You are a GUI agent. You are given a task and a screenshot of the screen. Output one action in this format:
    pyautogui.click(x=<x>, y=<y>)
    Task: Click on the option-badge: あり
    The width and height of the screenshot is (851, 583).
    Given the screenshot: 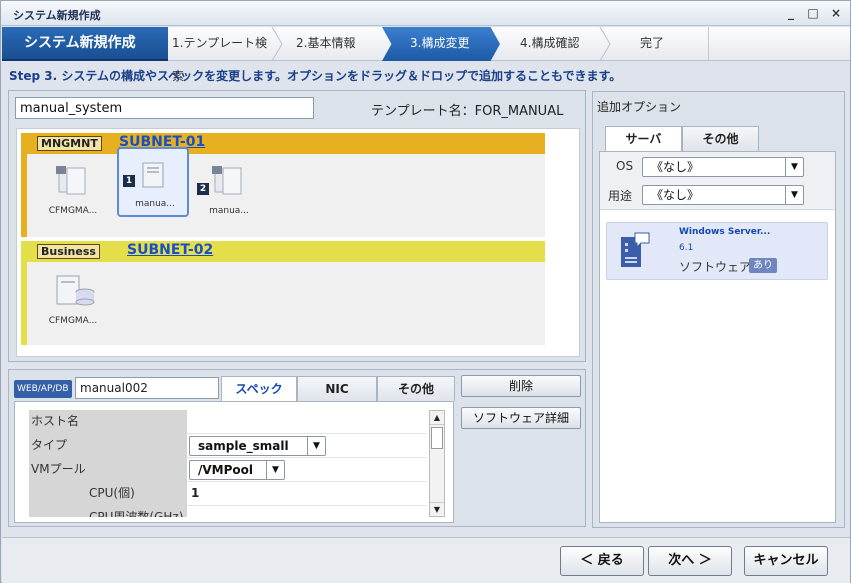 What is the action you would take?
    pyautogui.click(x=763, y=265)
    